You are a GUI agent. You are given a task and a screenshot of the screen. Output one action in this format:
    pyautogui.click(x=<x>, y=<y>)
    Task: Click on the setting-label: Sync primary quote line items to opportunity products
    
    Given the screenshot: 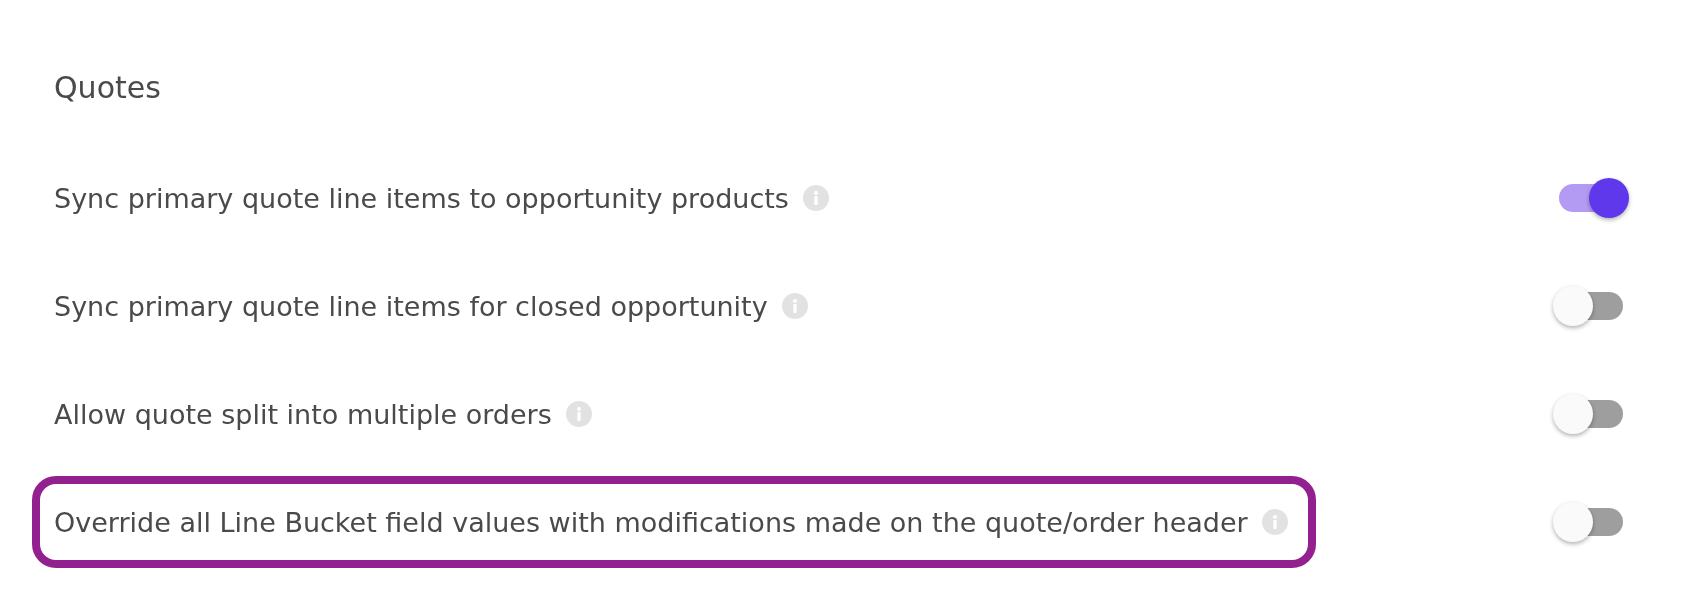 What is the action you would take?
    pyautogui.click(x=421, y=198)
    